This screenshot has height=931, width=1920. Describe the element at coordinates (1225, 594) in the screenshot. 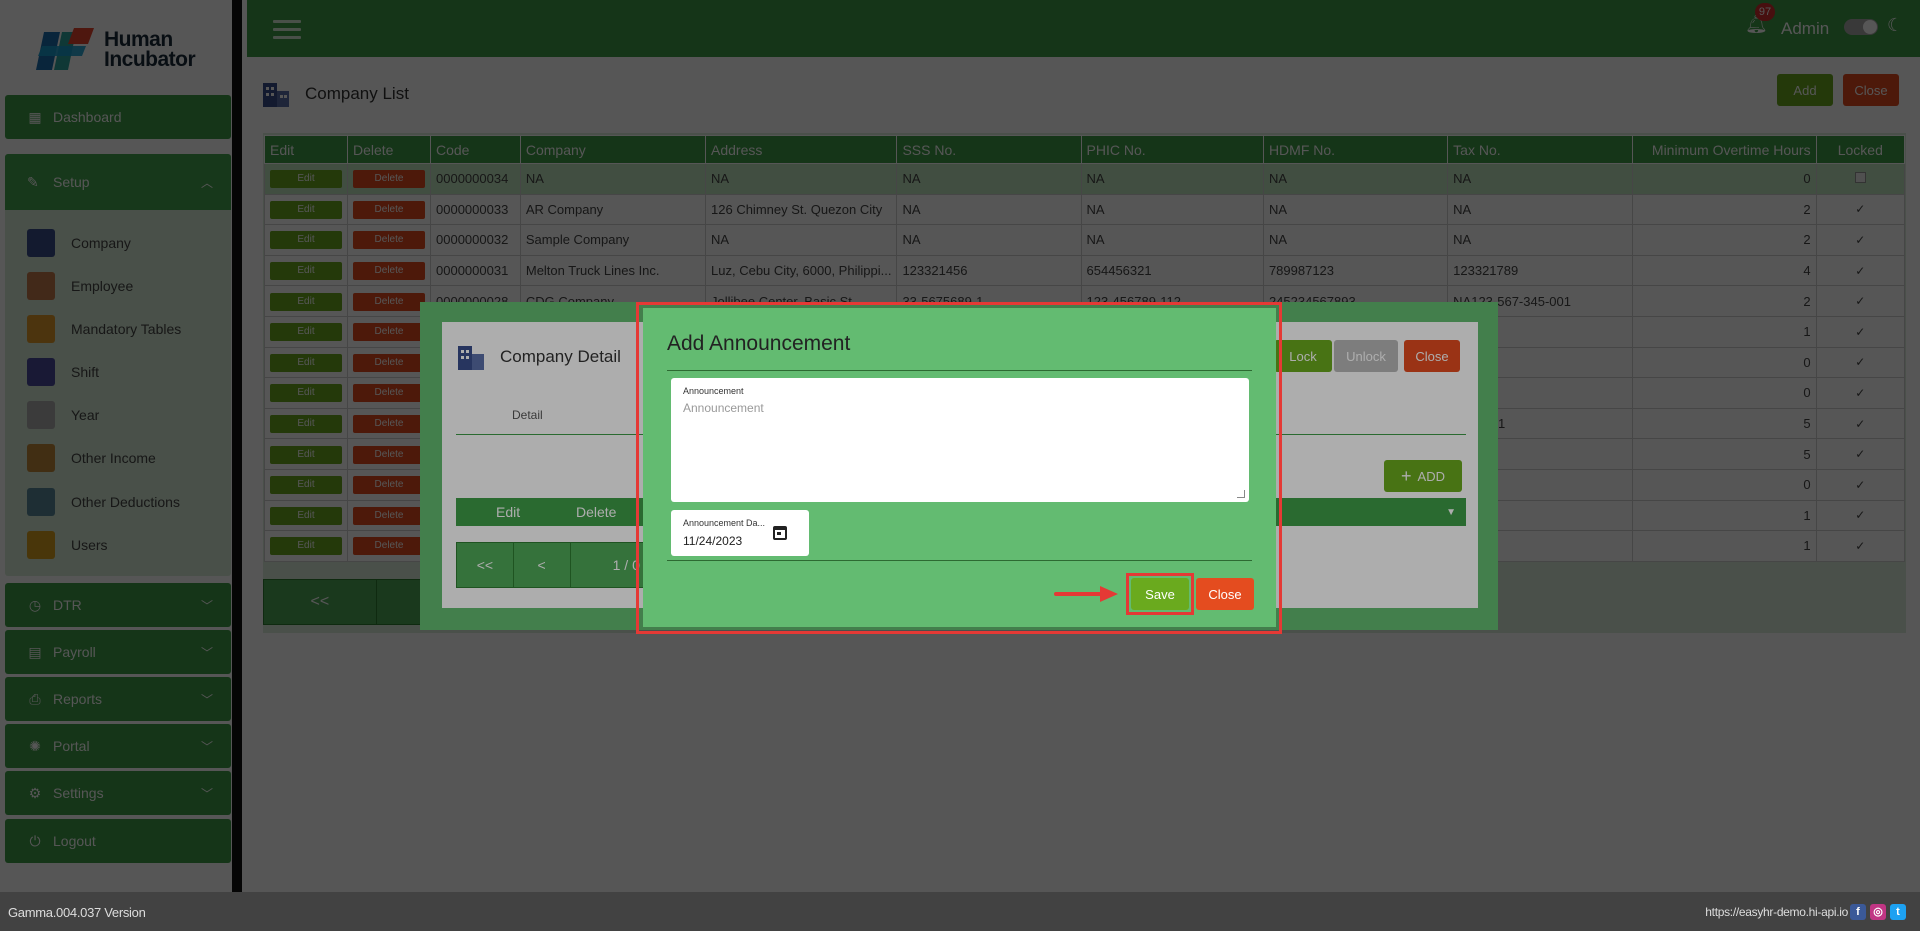

I see `dialog-close-button: Close` at that location.